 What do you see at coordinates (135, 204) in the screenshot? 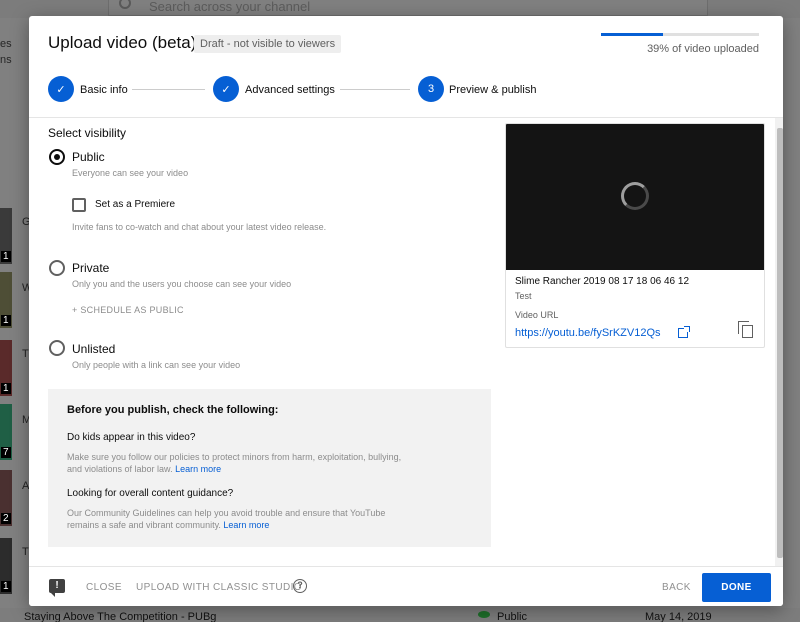
I see `premiere-label: Set as a Premiere` at bounding box center [135, 204].